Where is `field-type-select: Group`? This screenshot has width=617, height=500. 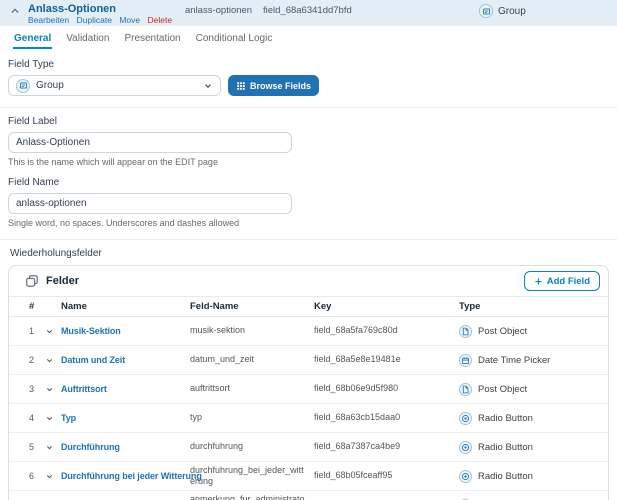 field-type-select: Group is located at coordinates (114, 85).